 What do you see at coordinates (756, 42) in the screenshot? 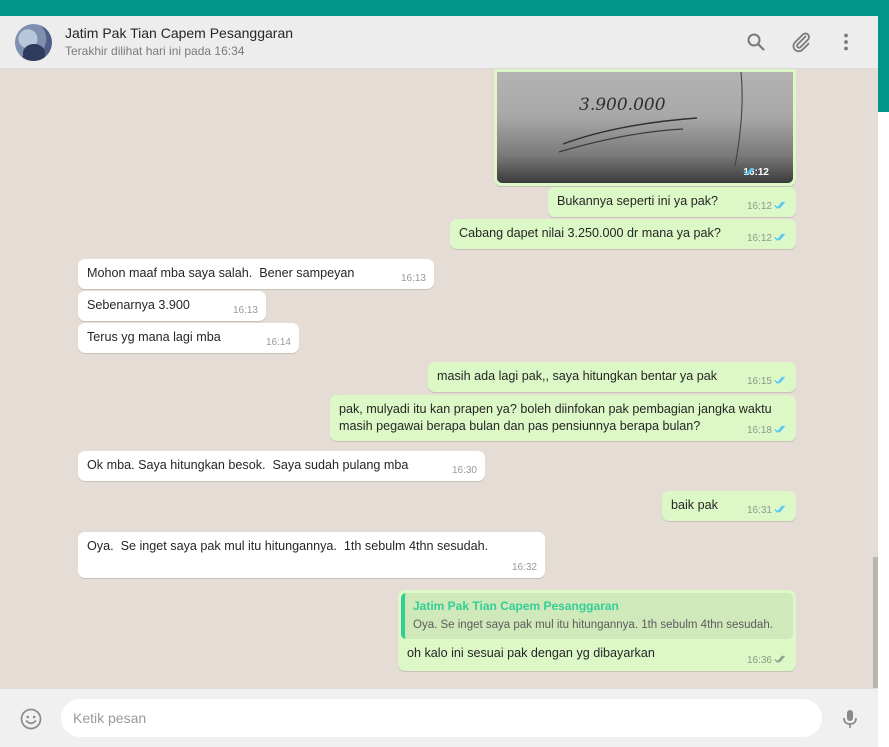
I see `search-icon` at bounding box center [756, 42].